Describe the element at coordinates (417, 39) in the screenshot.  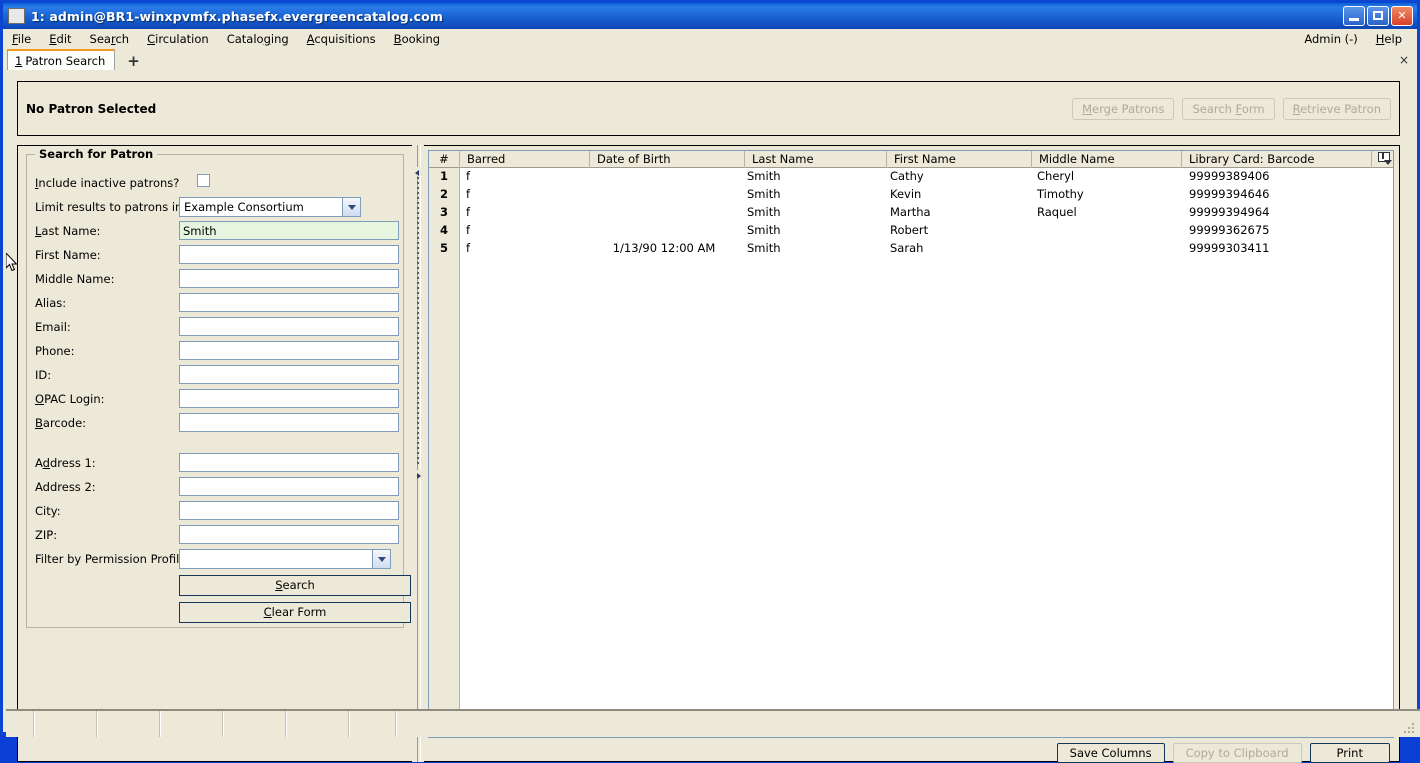
I see `menu-booking: Booking` at that location.